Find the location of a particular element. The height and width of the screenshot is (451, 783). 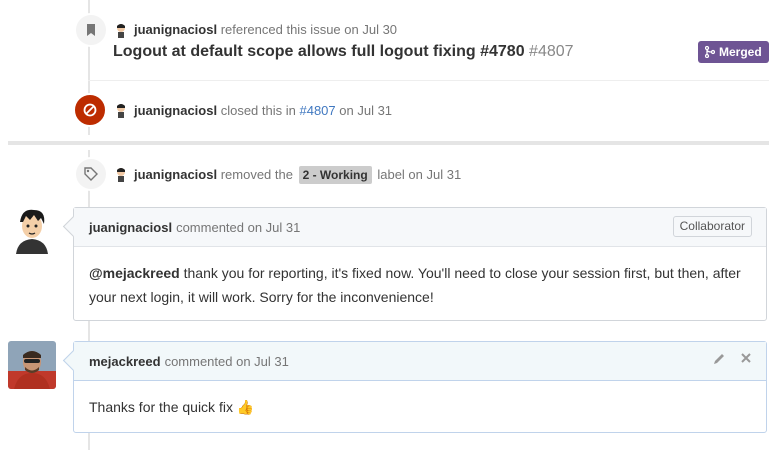

photo-avatar-icon is located at coordinates (32, 365).